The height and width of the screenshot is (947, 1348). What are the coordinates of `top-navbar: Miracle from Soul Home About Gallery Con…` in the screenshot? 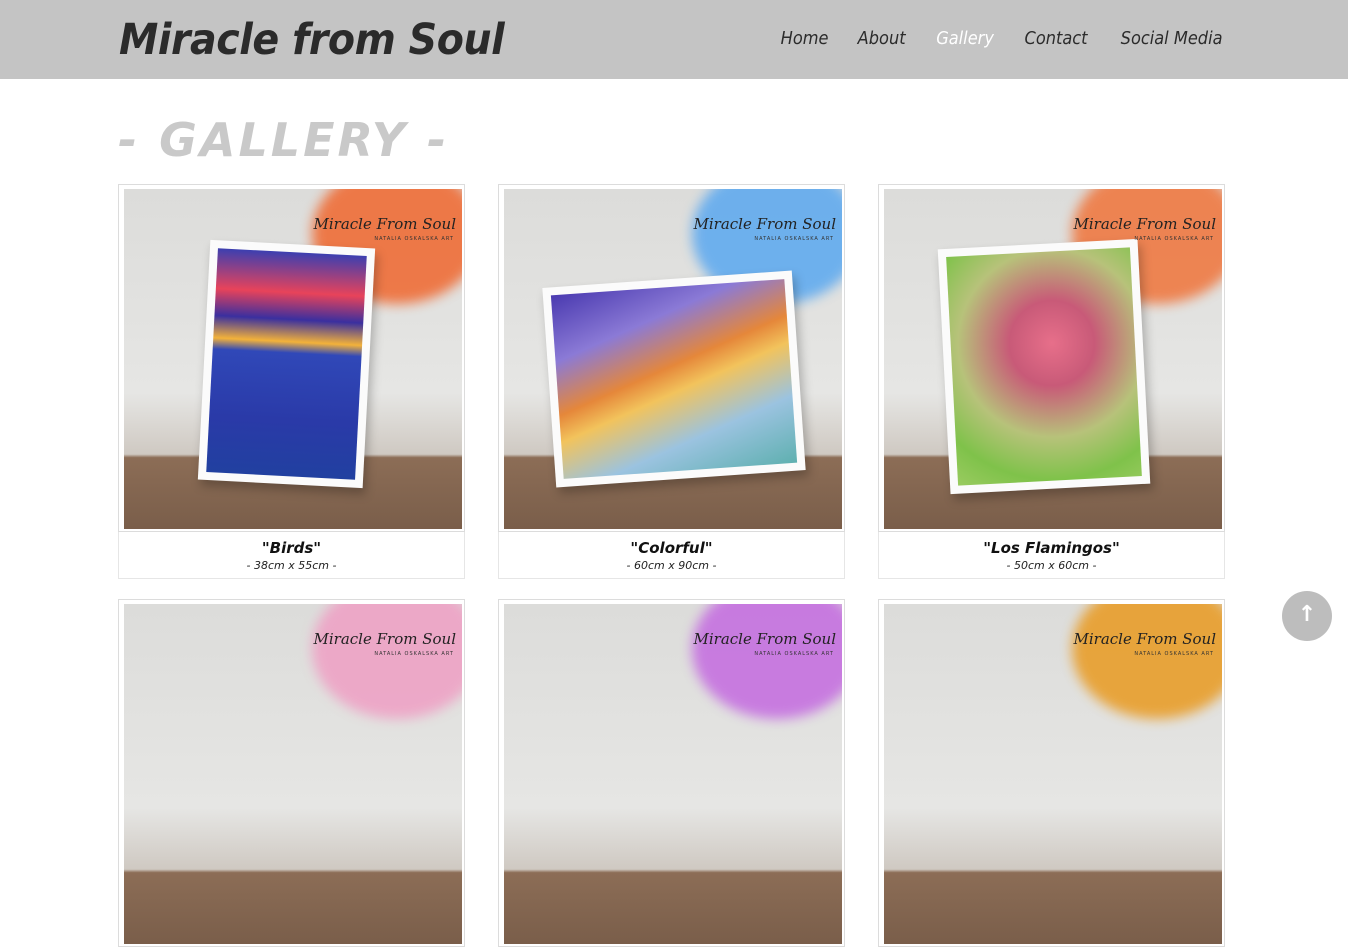 It's located at (674, 39).